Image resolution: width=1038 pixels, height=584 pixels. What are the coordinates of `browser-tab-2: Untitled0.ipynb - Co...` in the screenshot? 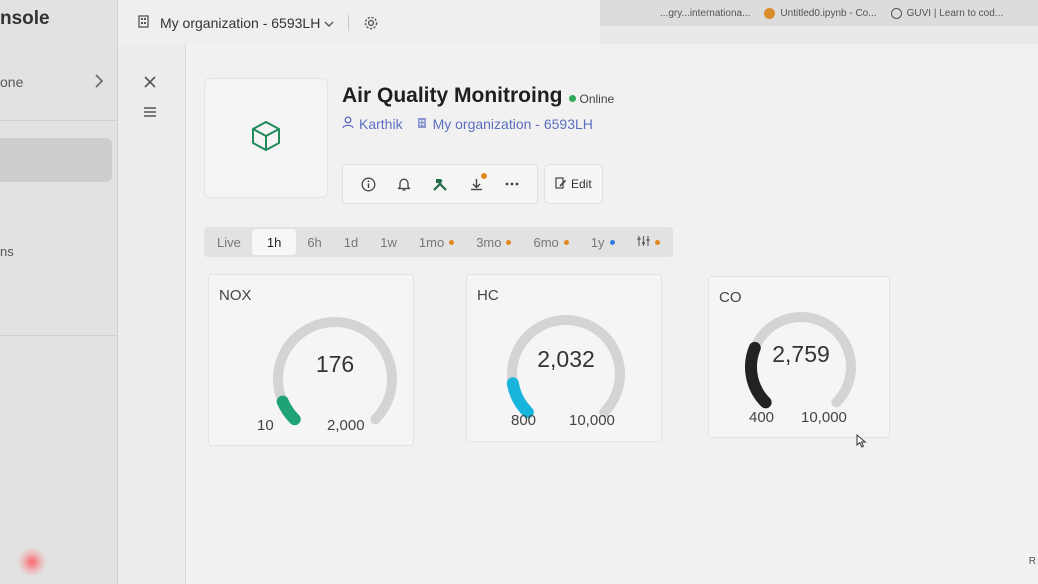 It's located at (820, 13).